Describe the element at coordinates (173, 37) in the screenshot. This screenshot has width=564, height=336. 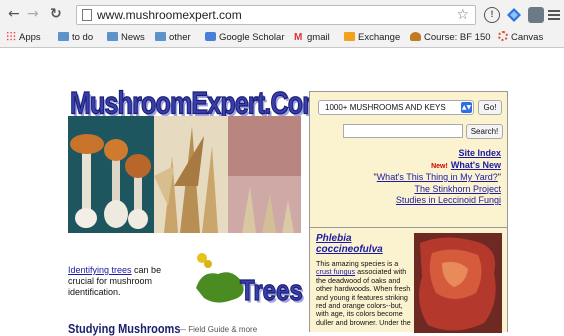
I see `bookmark-other: other` at that location.